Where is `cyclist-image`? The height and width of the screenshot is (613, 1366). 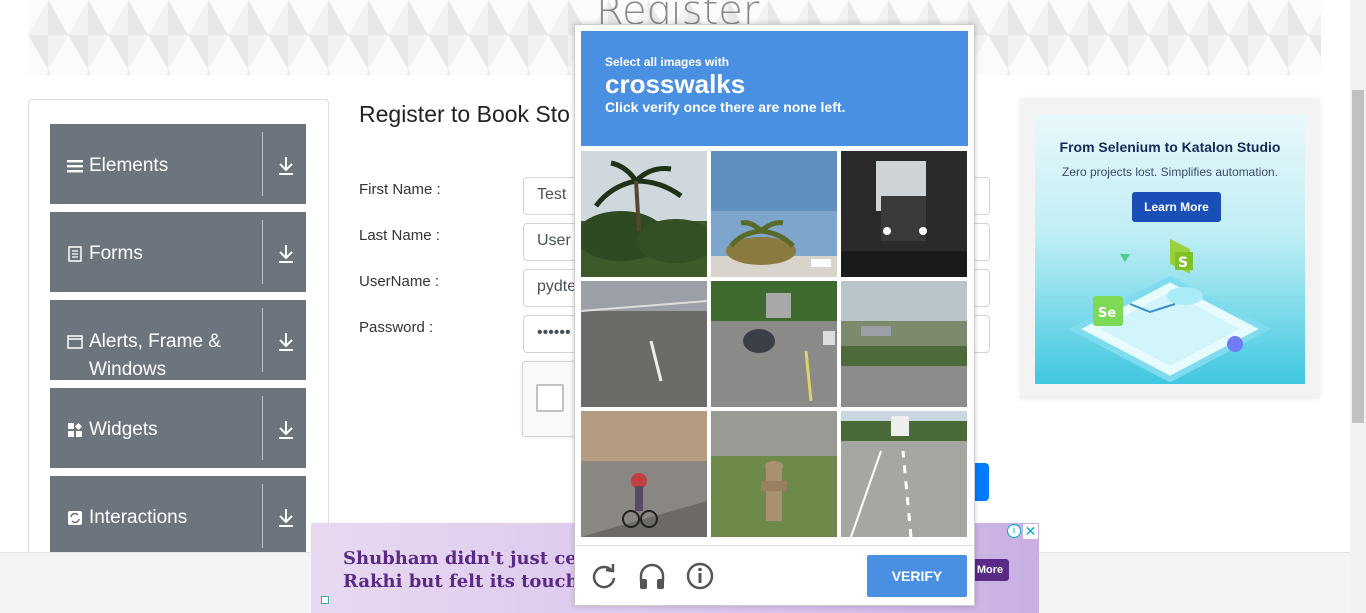
cyclist-image is located at coordinates (644, 474).